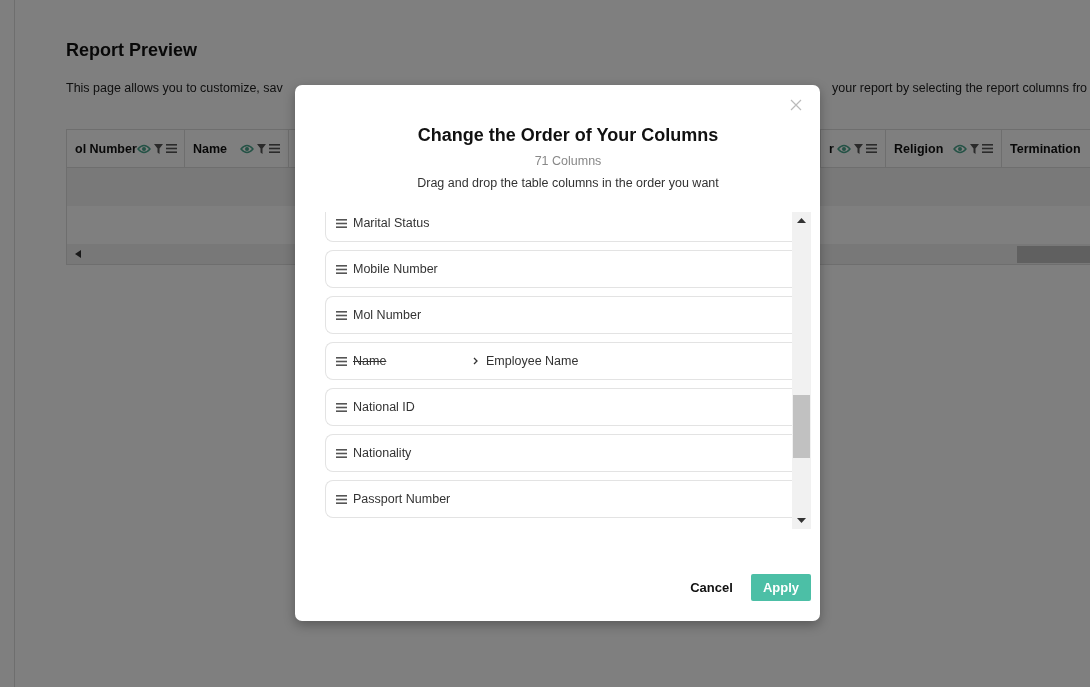  Describe the element at coordinates (237, 148) in the screenshot. I see `column-header: Name` at that location.